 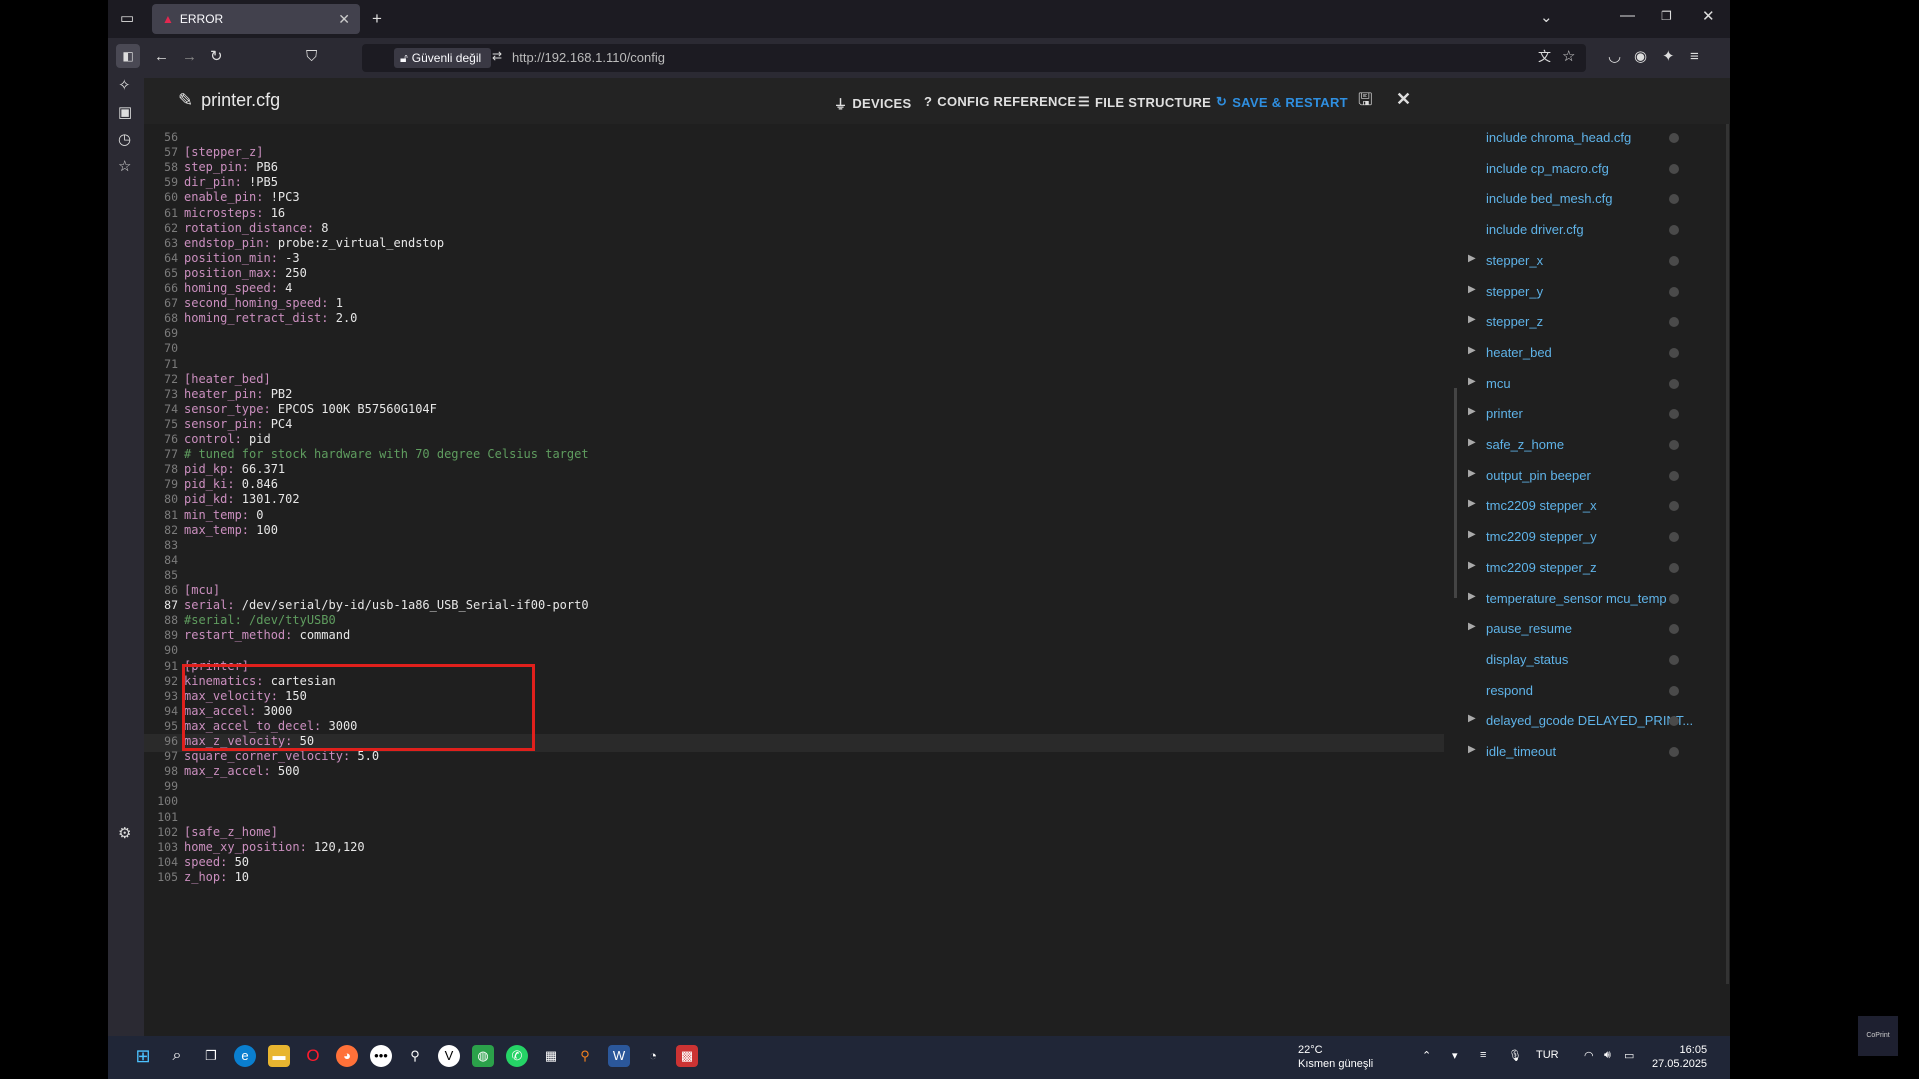 What do you see at coordinates (313, 1056) in the screenshot?
I see `opera-icon: O` at bounding box center [313, 1056].